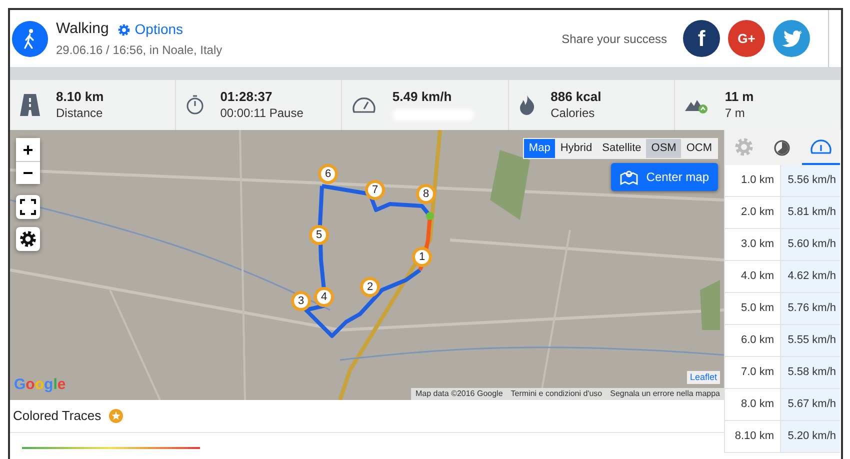 Image resolution: width=850 pixels, height=459 pixels. I want to click on colored-traces-label: Colored Traces, so click(57, 416).